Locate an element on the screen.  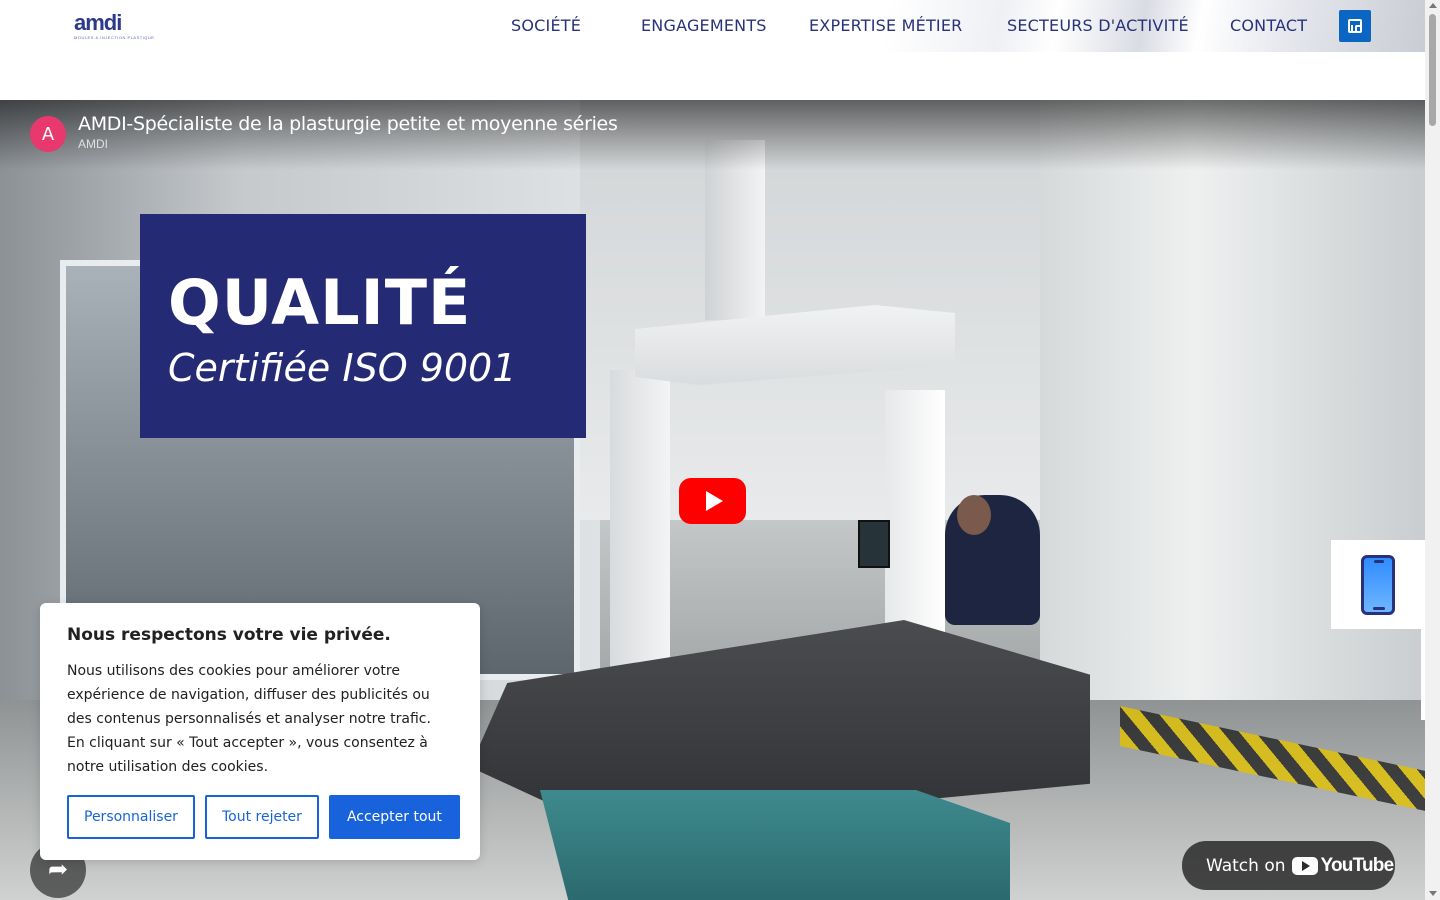
scroll-up-icon is located at coordinates (1433, 5).